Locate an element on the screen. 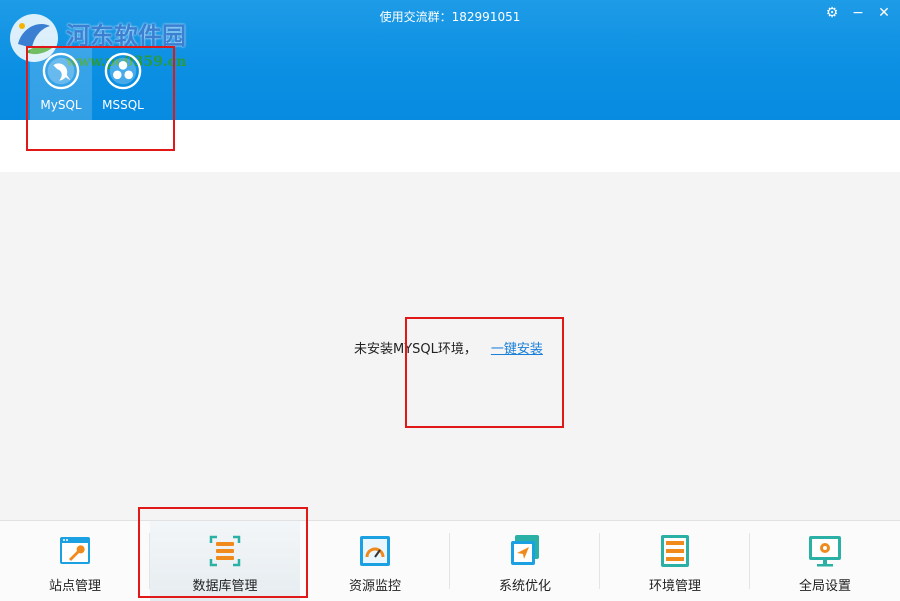 The height and width of the screenshot is (601, 900). database-icon is located at coordinates (225, 551).